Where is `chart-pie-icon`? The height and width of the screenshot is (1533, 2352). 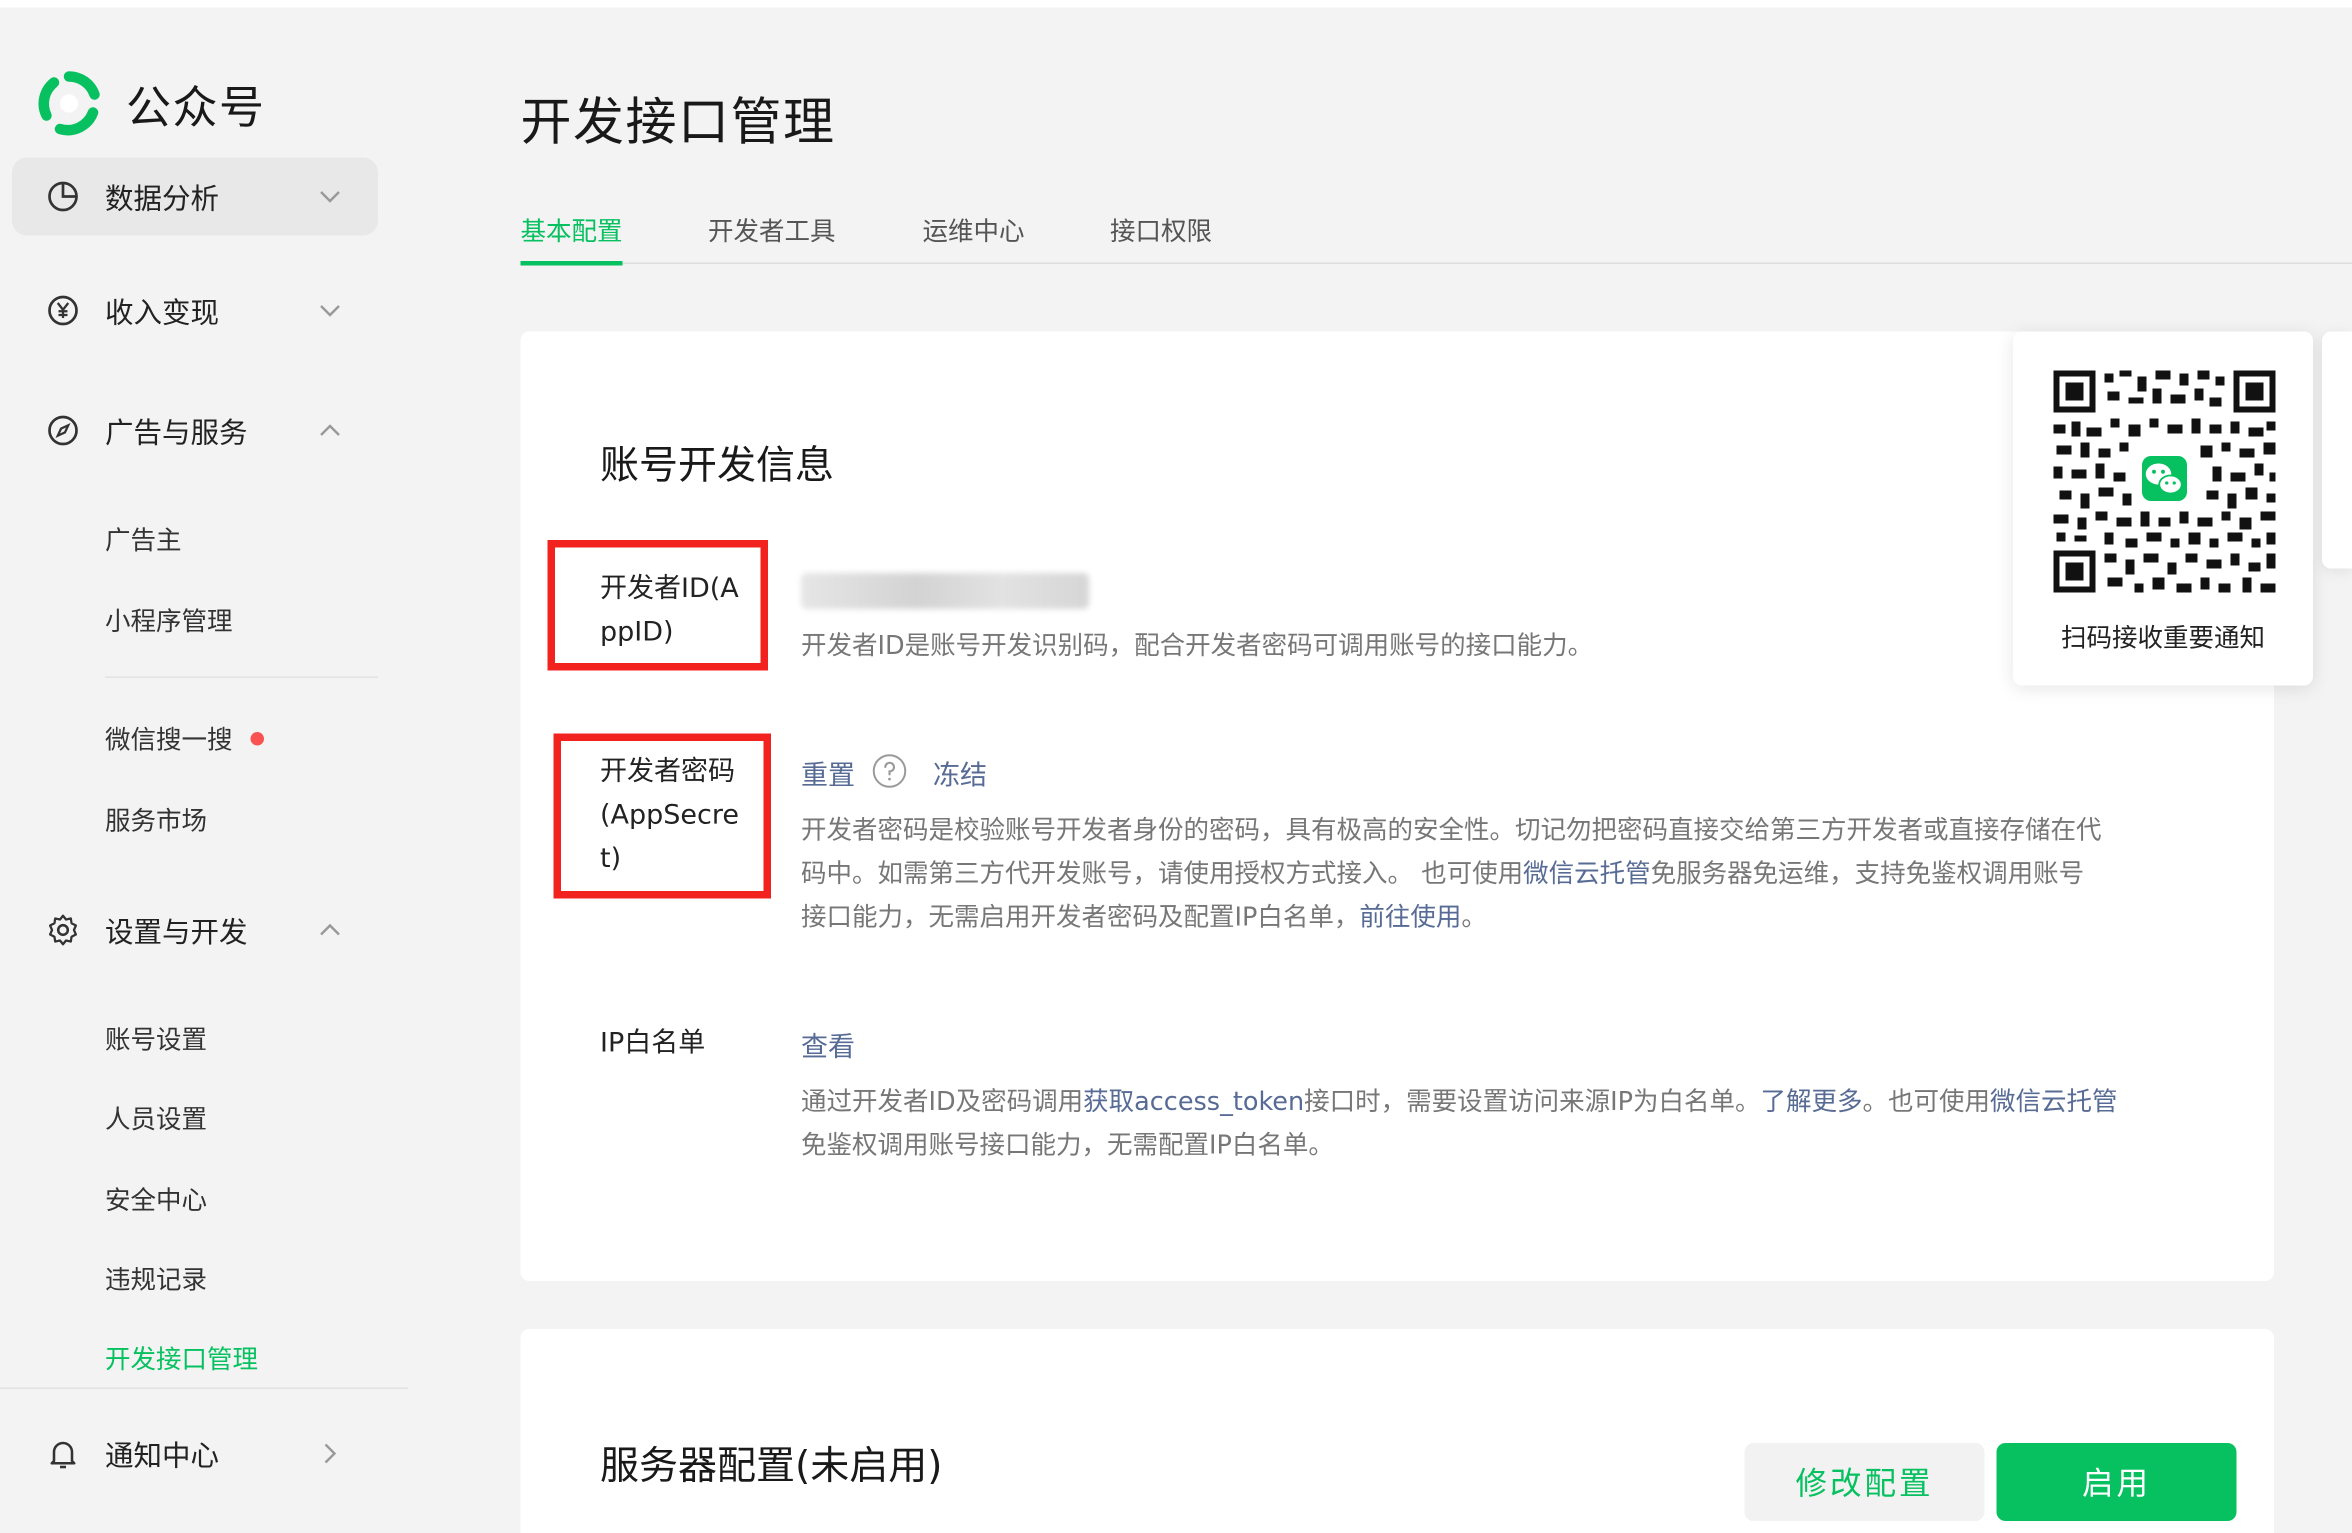 chart-pie-icon is located at coordinates (63, 197).